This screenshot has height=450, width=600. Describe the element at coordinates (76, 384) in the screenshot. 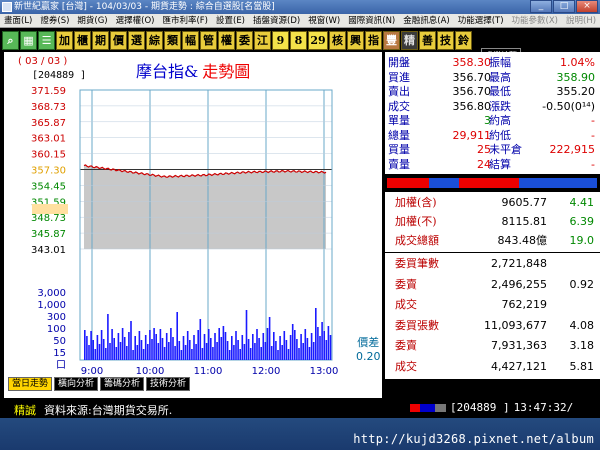

I see `tab-1: 橫向分析` at that location.